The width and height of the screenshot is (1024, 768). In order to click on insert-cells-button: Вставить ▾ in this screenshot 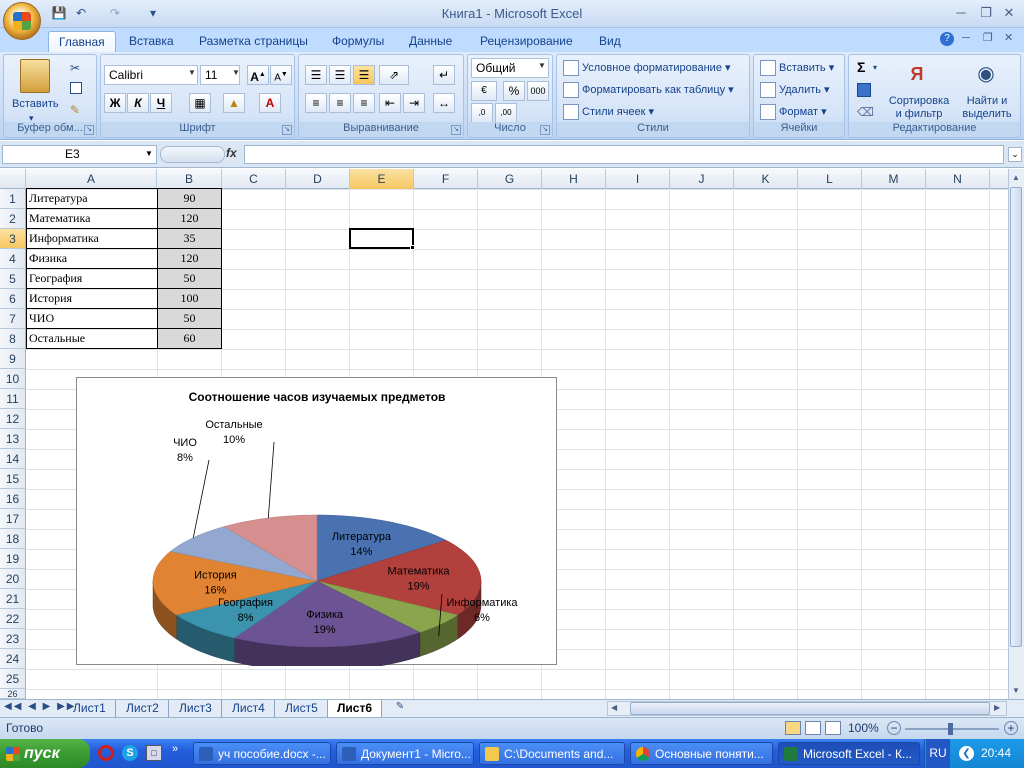, I will do `click(797, 69)`.